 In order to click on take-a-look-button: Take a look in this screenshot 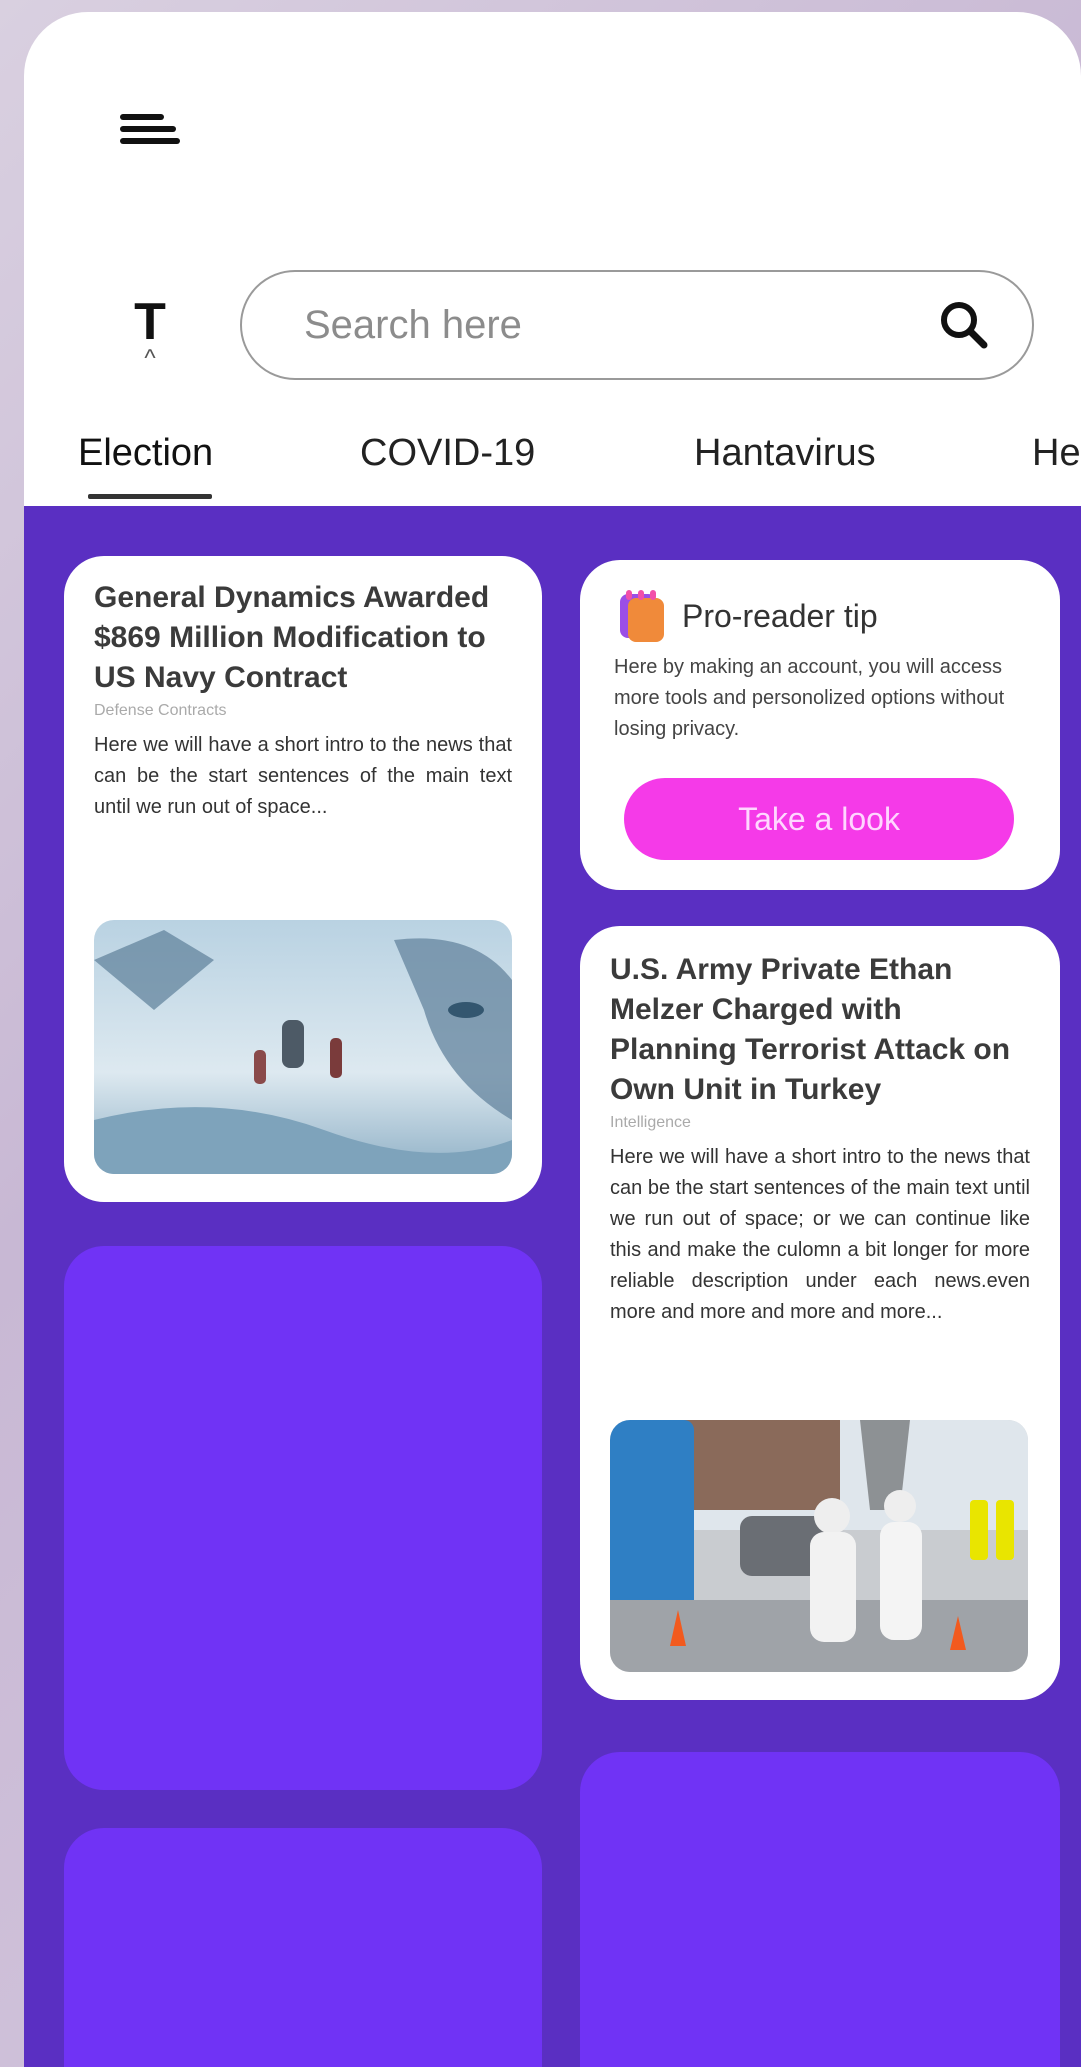, I will do `click(819, 819)`.